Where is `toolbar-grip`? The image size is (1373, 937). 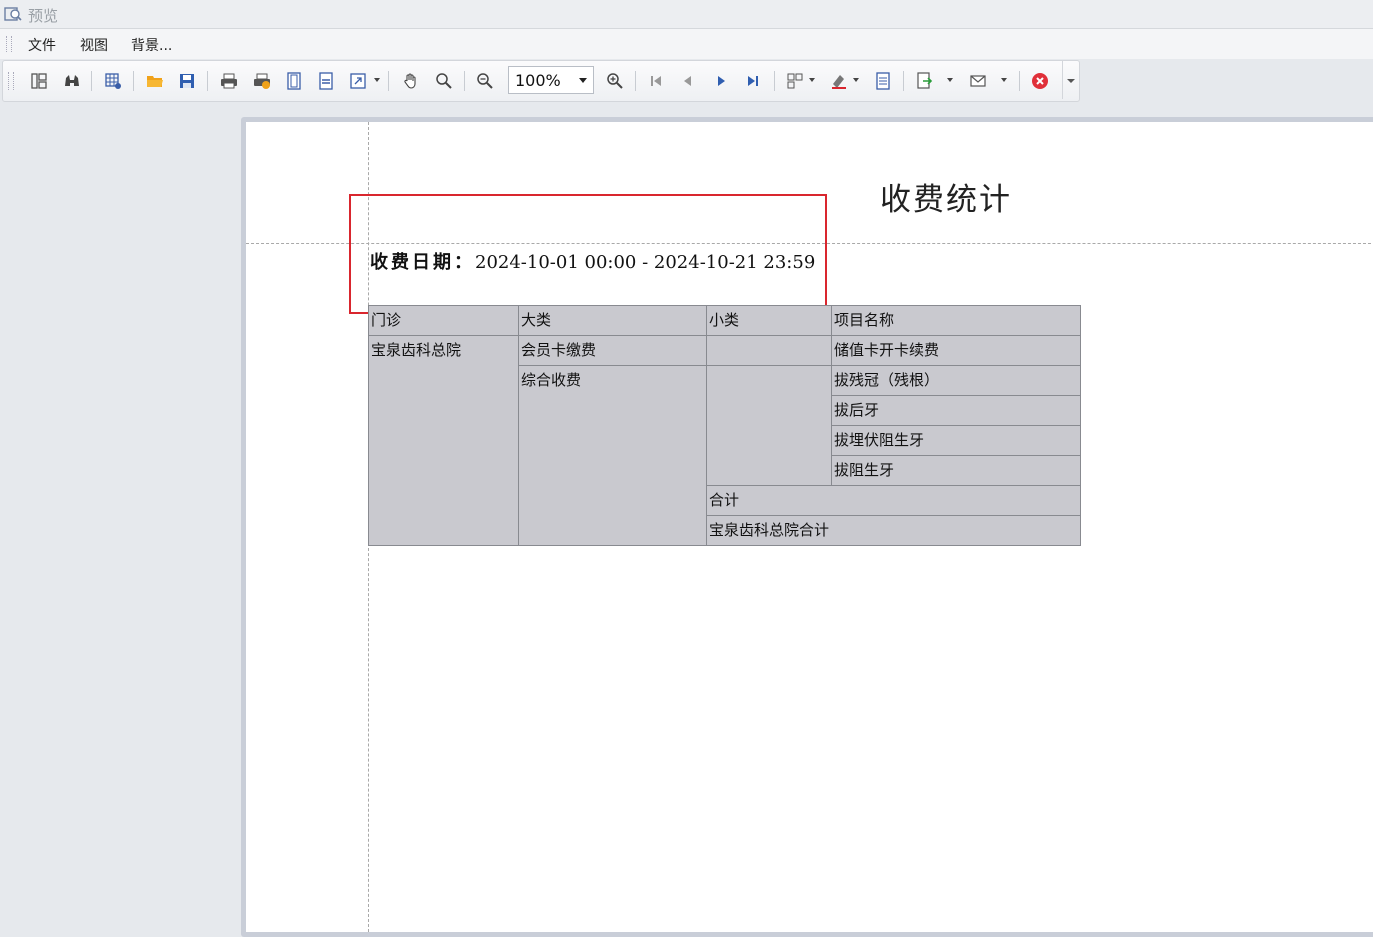 toolbar-grip is located at coordinates (11, 81).